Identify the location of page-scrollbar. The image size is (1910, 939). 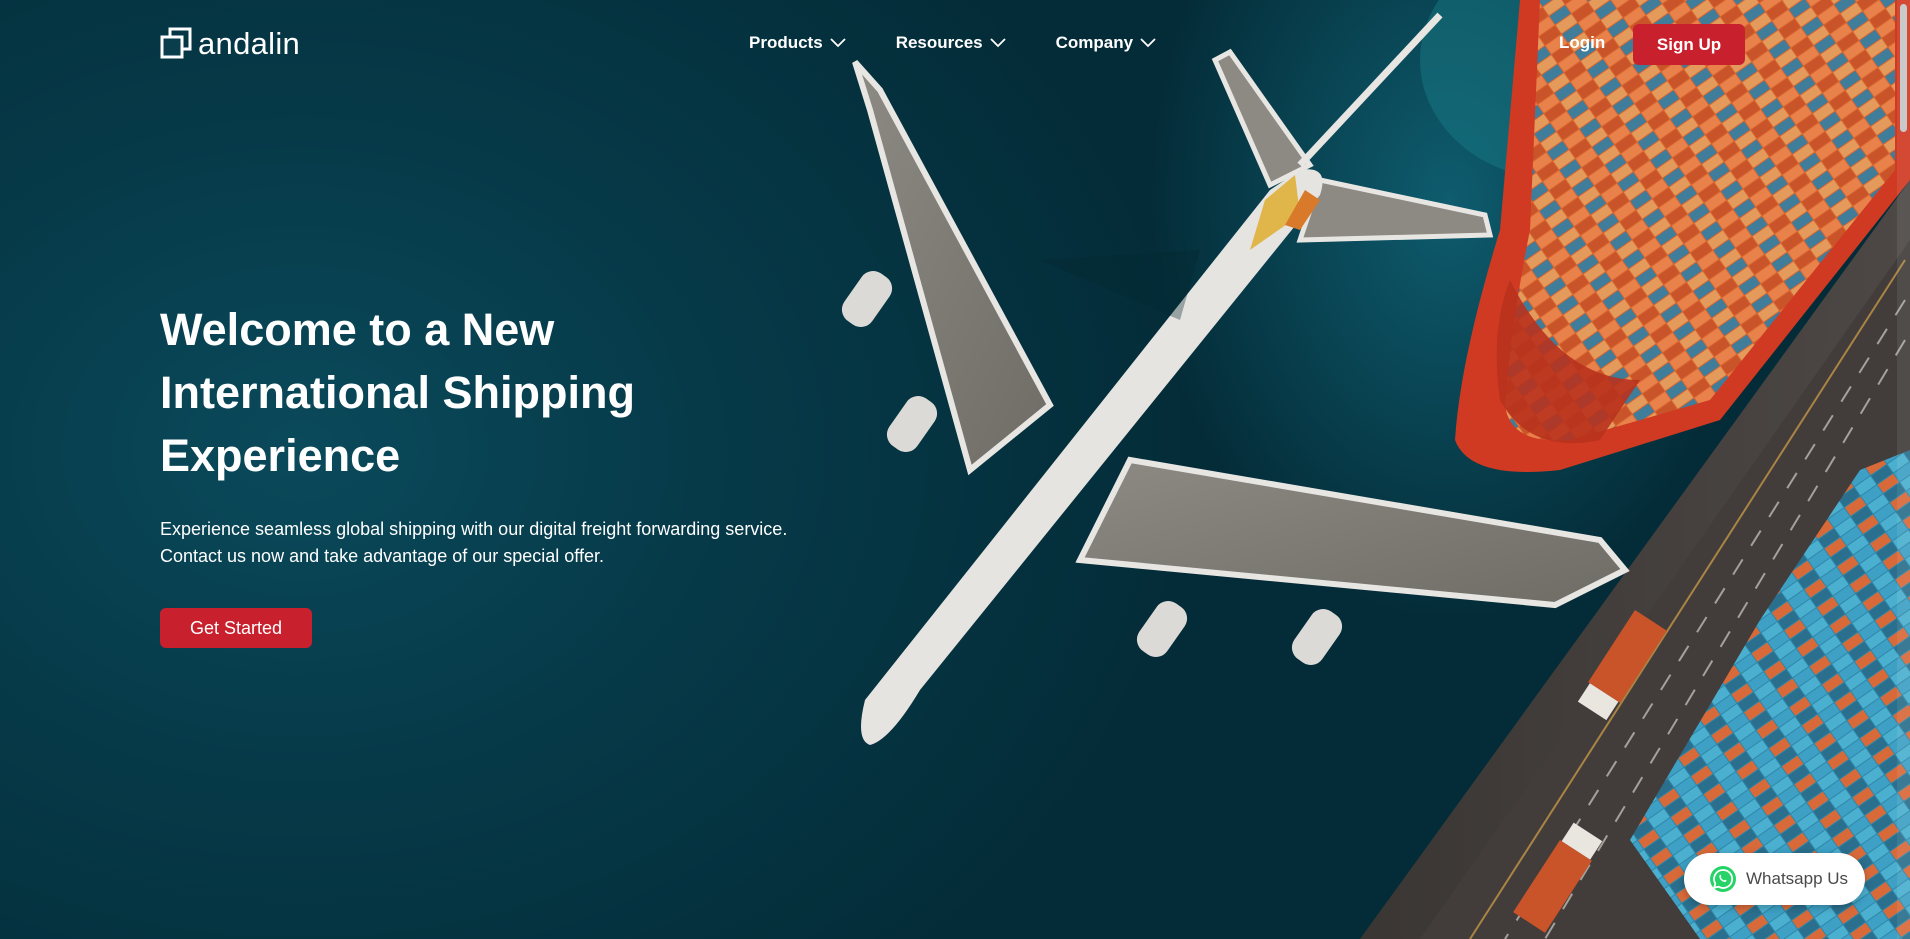
(1903, 469).